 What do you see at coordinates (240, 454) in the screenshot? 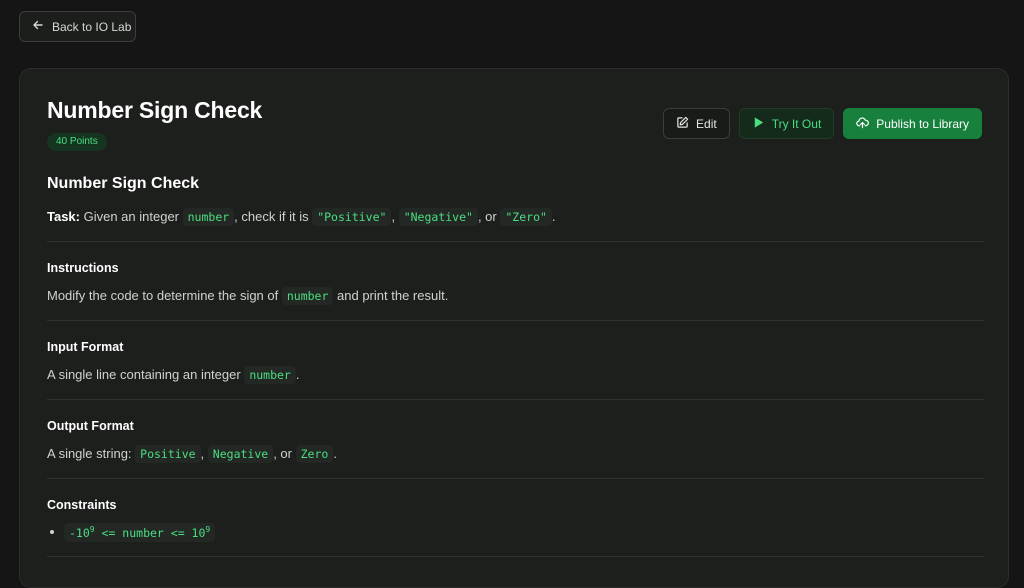
I see `code-negative: Negative` at bounding box center [240, 454].